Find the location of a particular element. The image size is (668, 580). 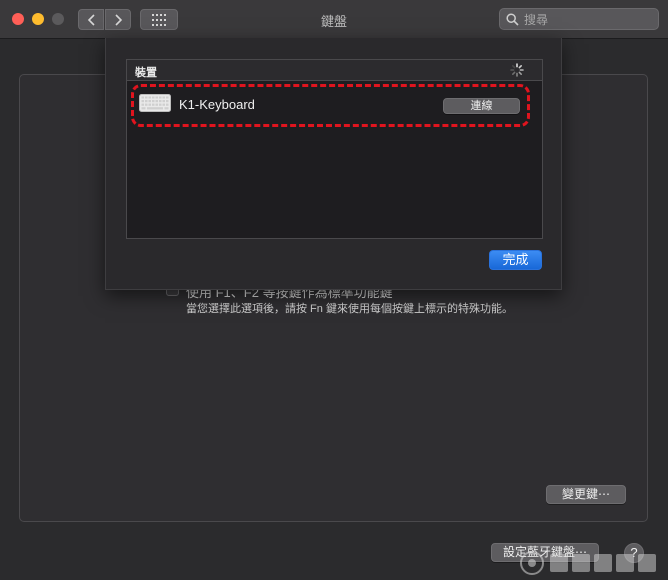

done-button: 完成 is located at coordinates (515, 260).